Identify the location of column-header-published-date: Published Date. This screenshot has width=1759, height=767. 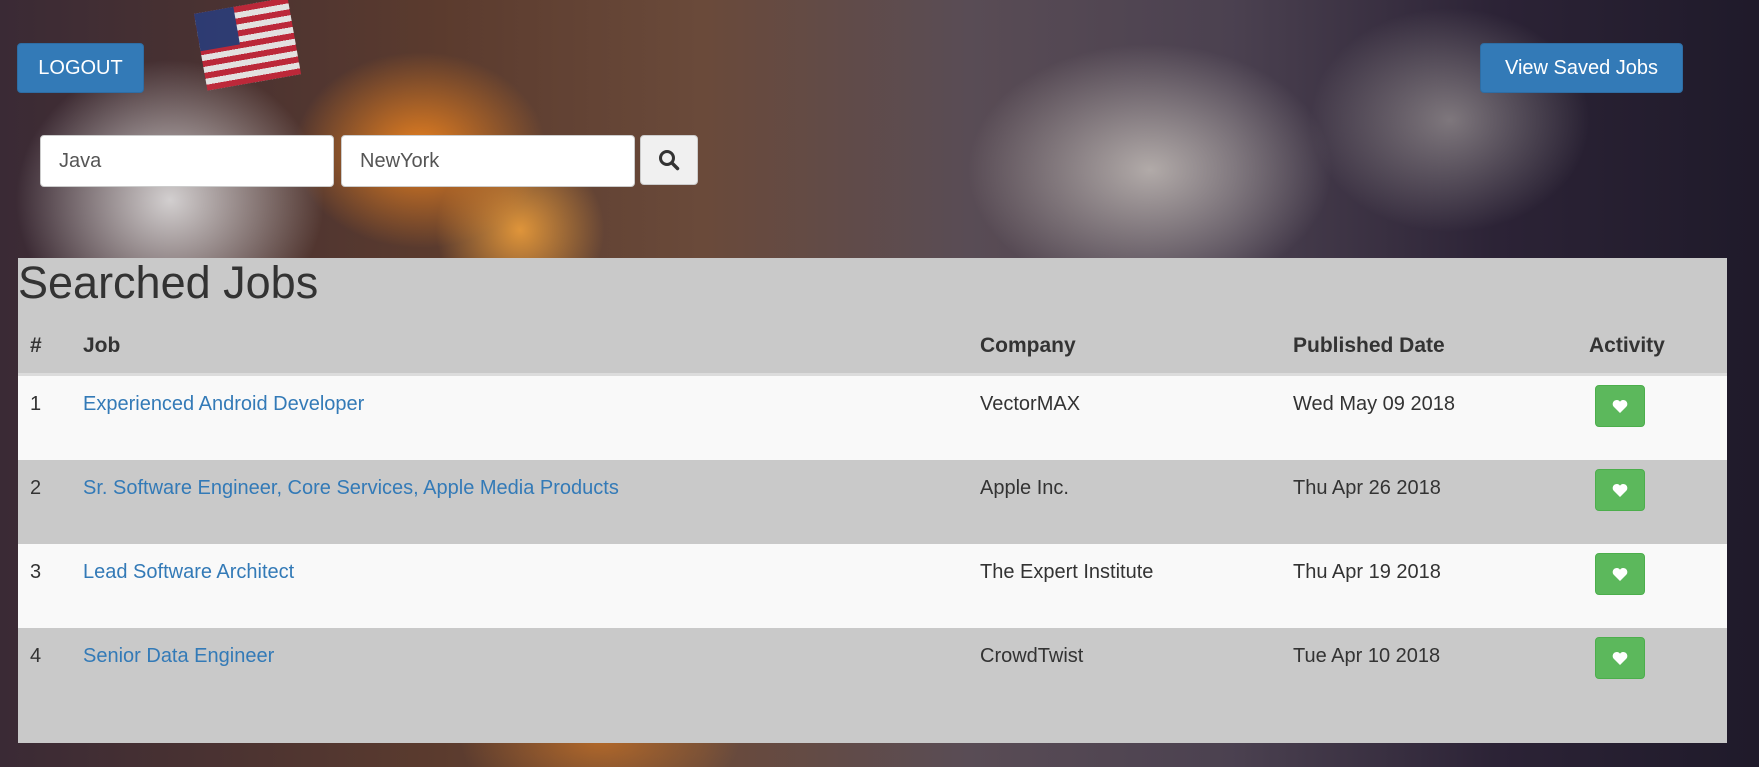
(1441, 347).